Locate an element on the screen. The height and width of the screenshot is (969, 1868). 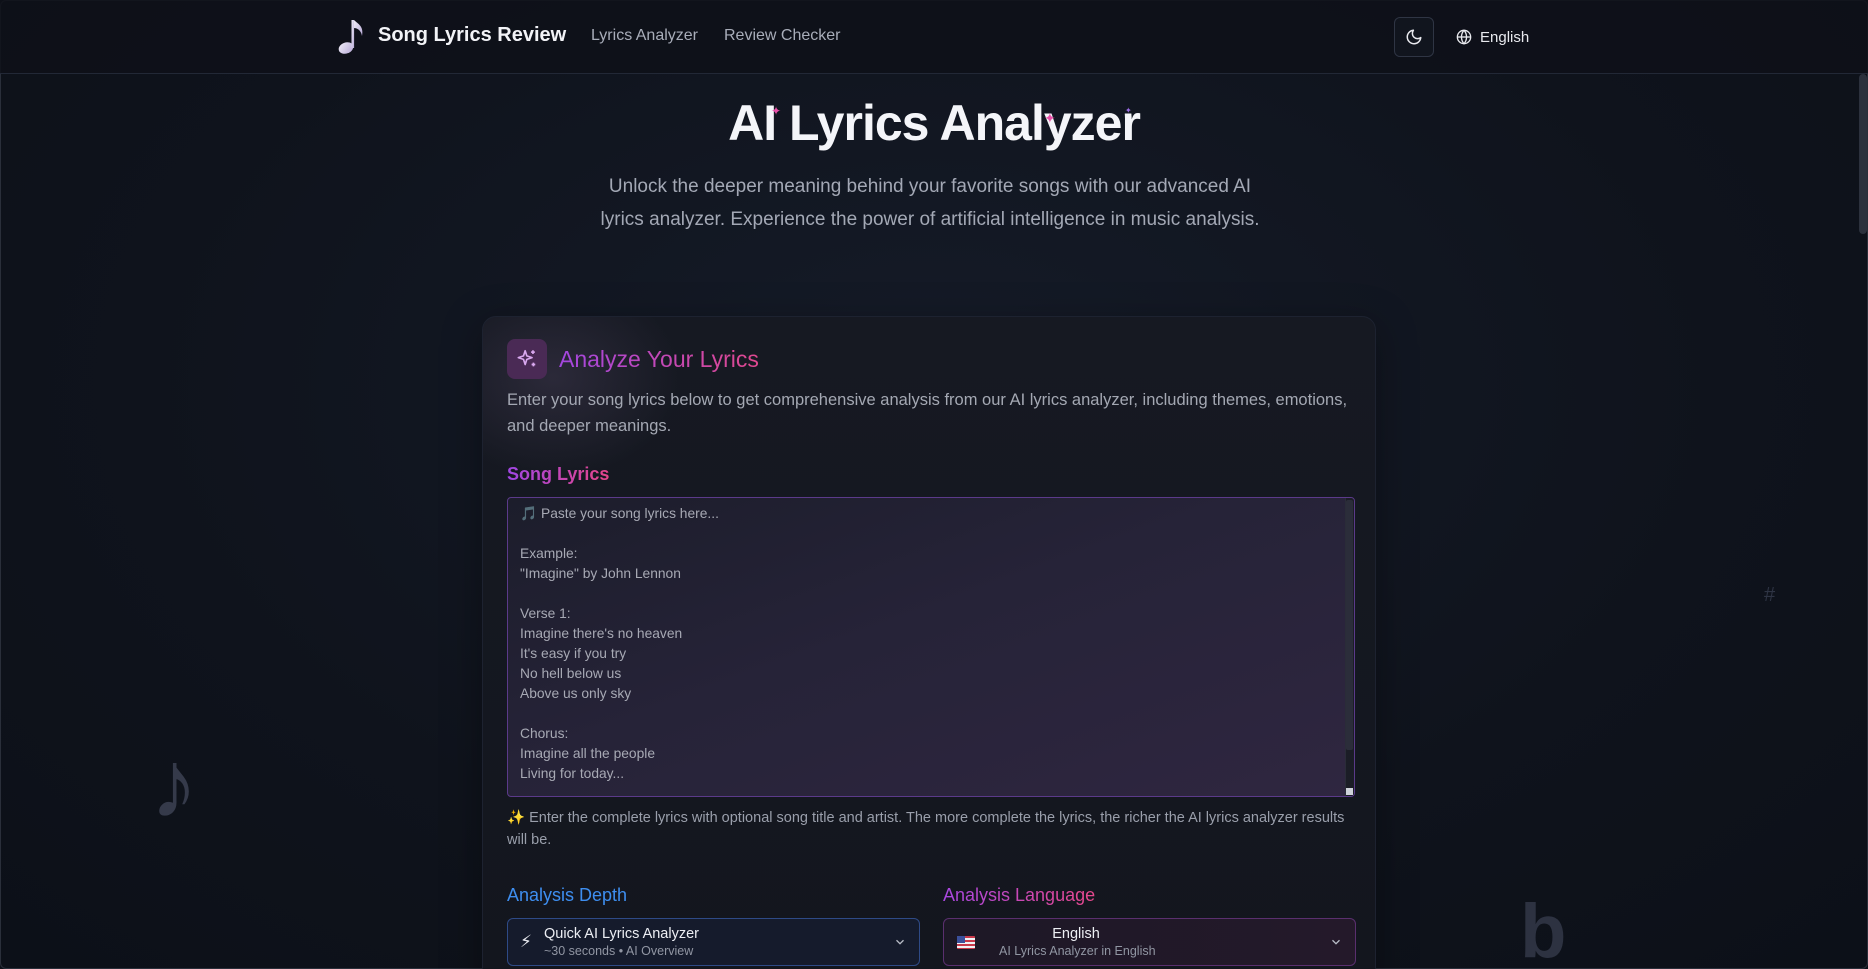
language-selector: English is located at coordinates (1492, 37).